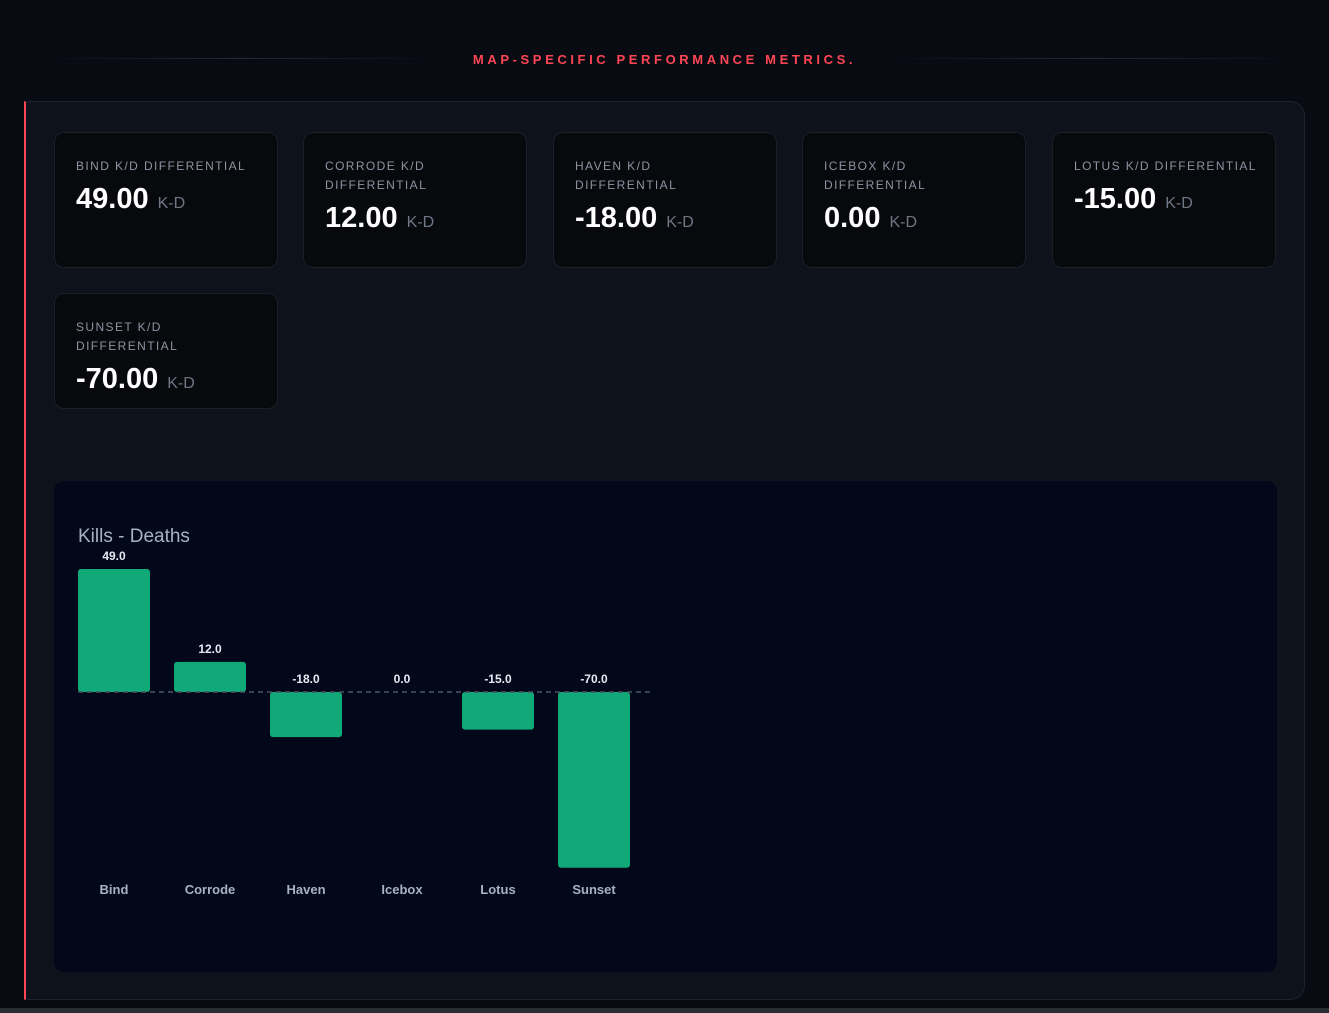 The height and width of the screenshot is (1013, 1329). Describe the element at coordinates (594, 679) in the screenshot. I see `bar-value-label: -70.0` at that location.